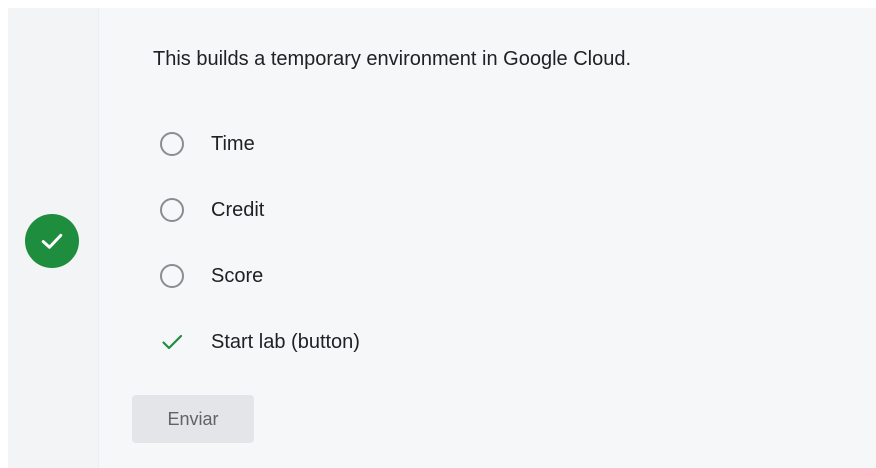  What do you see at coordinates (285, 341) in the screenshot?
I see `option-label: Start lab (button)` at bounding box center [285, 341].